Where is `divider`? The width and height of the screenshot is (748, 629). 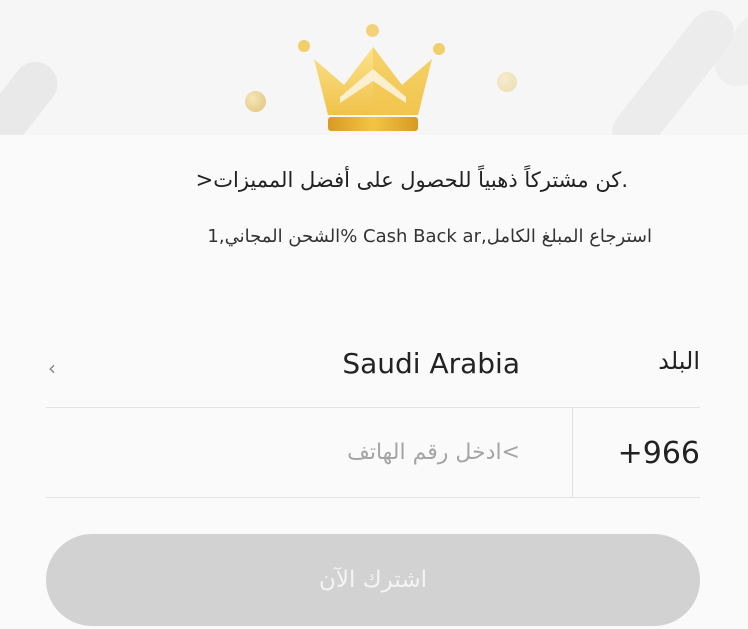 divider is located at coordinates (572, 452).